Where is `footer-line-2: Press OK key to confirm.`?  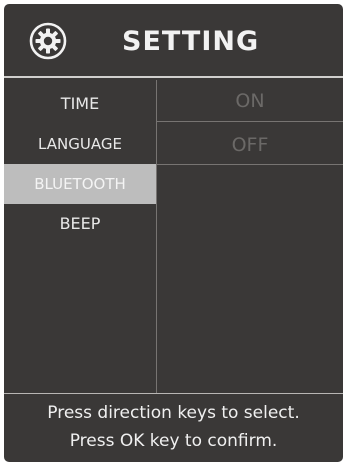 footer-line-2: Press OK key to confirm. is located at coordinates (173, 441).